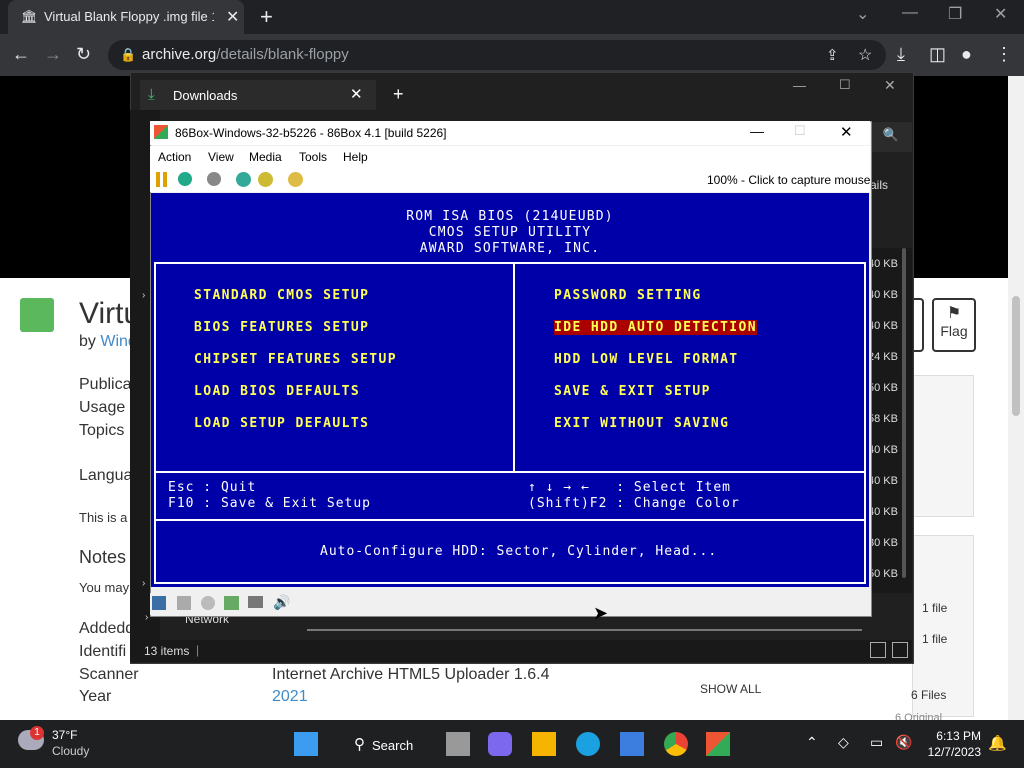  What do you see at coordinates (954, 325) in the screenshot?
I see `flag-button: ⚑ Flag` at bounding box center [954, 325].